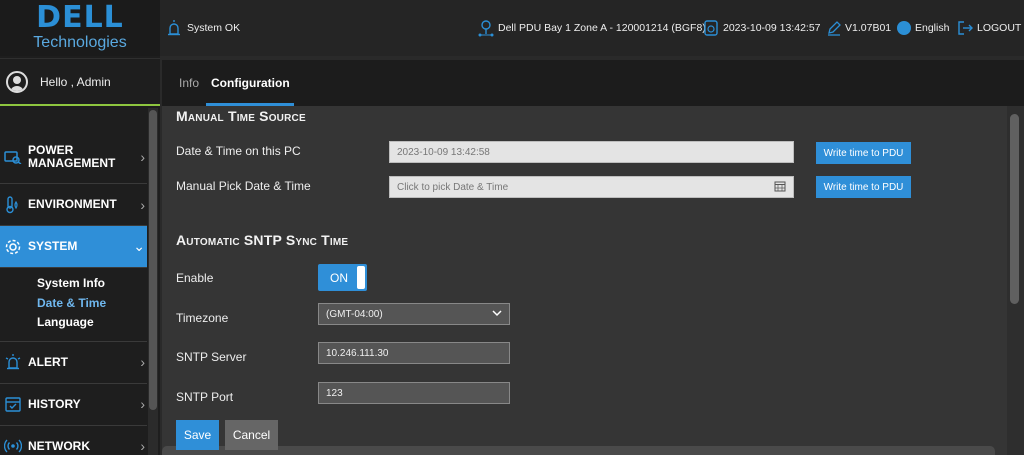 The width and height of the screenshot is (1024, 455). I want to click on sidebar-scrollbar, so click(153, 281).